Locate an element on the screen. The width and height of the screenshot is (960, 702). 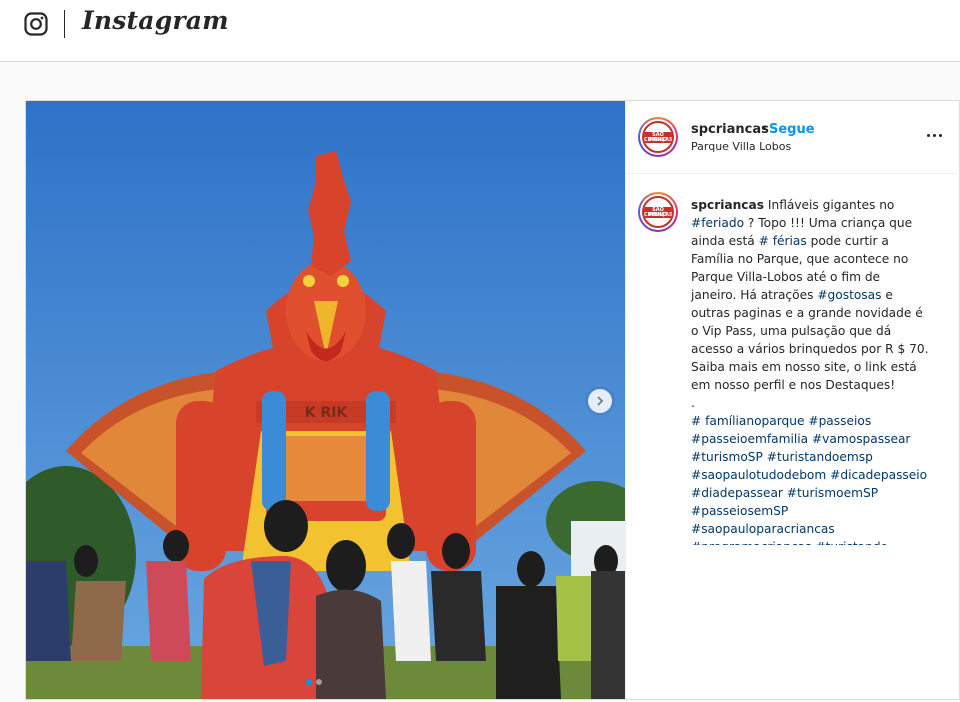
avatar: SÃO PAULO CRIANÇAS is located at coordinates (658, 137).